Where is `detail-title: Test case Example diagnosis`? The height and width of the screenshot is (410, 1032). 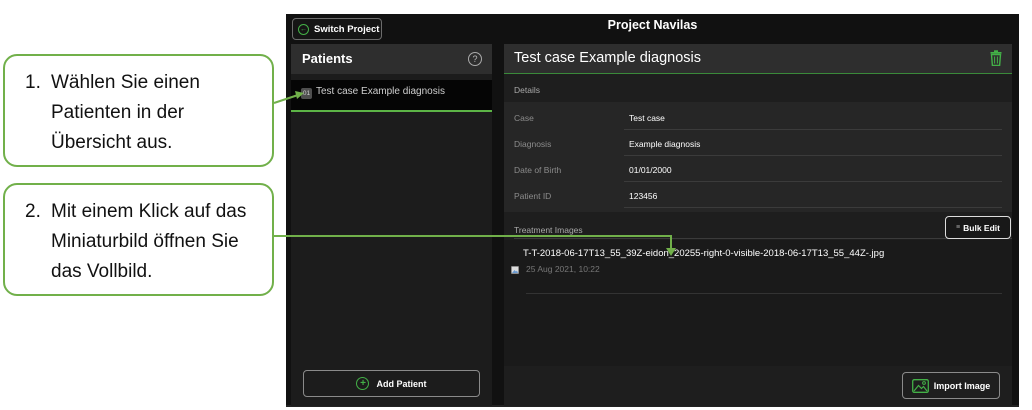 detail-title: Test case Example diagnosis is located at coordinates (607, 58).